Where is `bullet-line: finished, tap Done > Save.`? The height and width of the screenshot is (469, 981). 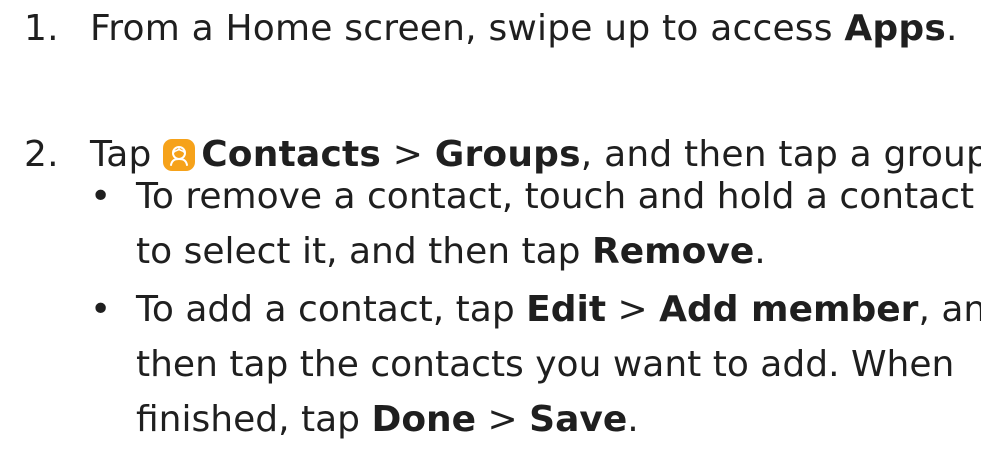 bullet-line: finished, tap Done > Save. is located at coordinates (558, 419).